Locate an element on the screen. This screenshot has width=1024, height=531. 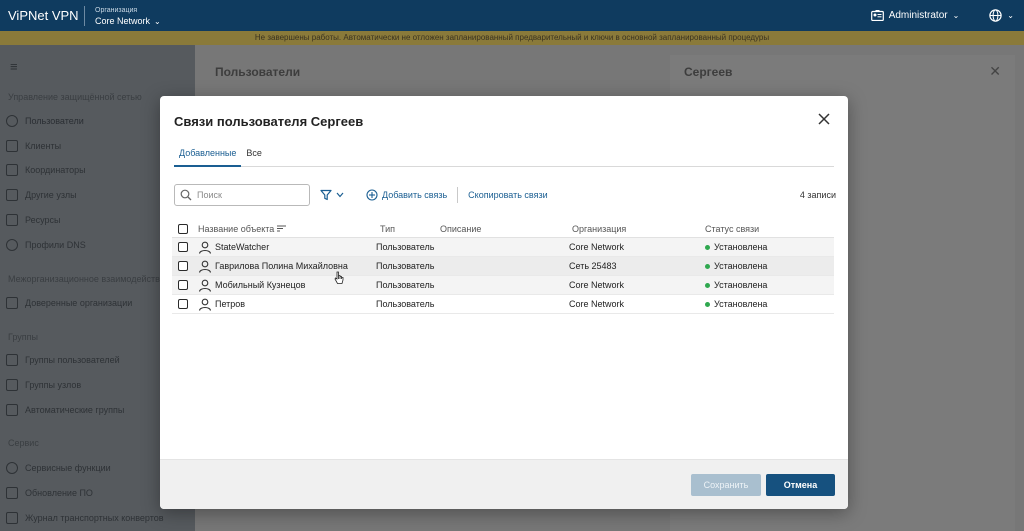
column-header-organization: Организация is located at coordinates (599, 229).